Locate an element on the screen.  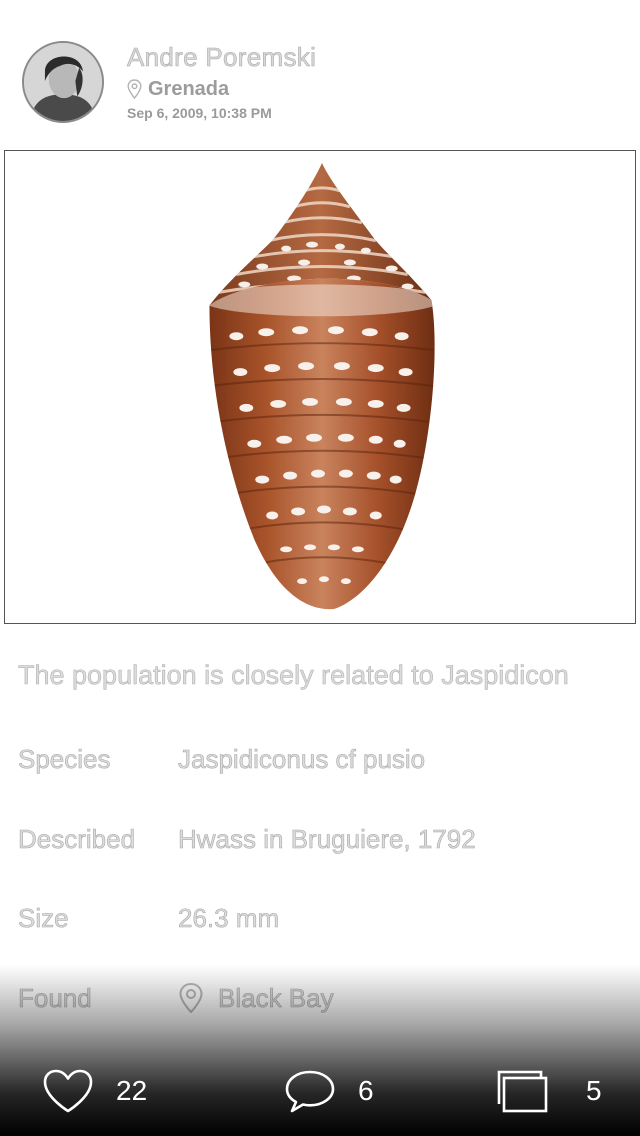
avatar is located at coordinates (63, 82).